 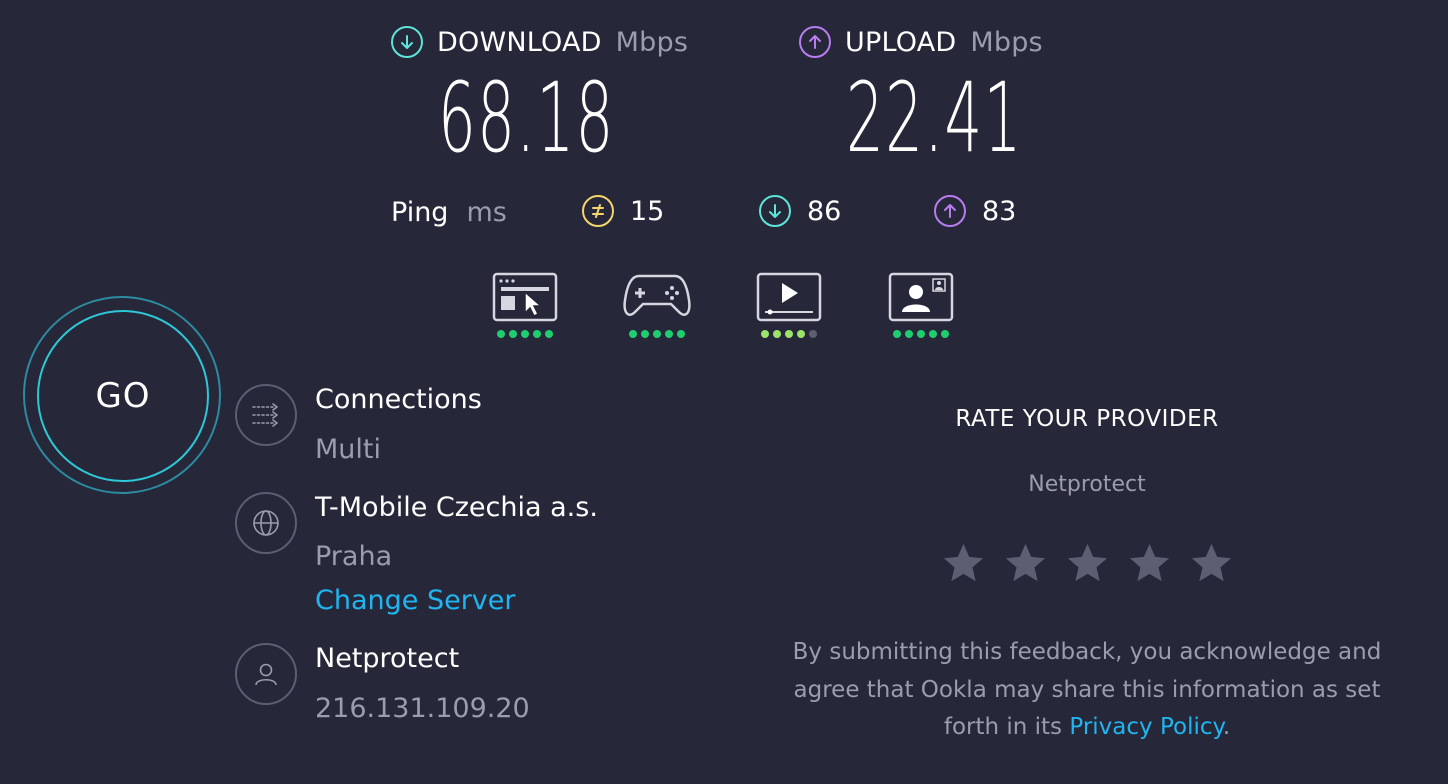 What do you see at coordinates (1226, 727) in the screenshot?
I see `disclaimer-suffix: .` at bounding box center [1226, 727].